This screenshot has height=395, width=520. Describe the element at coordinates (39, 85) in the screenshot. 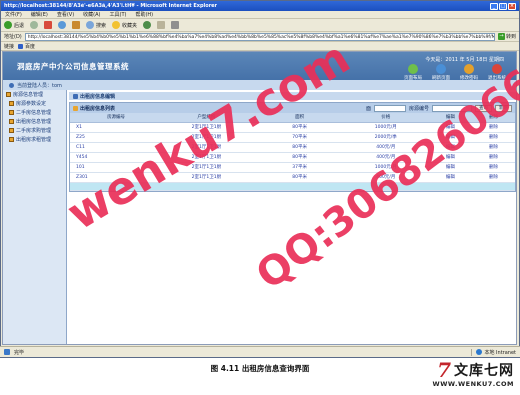

I see `current-user: 当前登陆人员：tom` at that location.